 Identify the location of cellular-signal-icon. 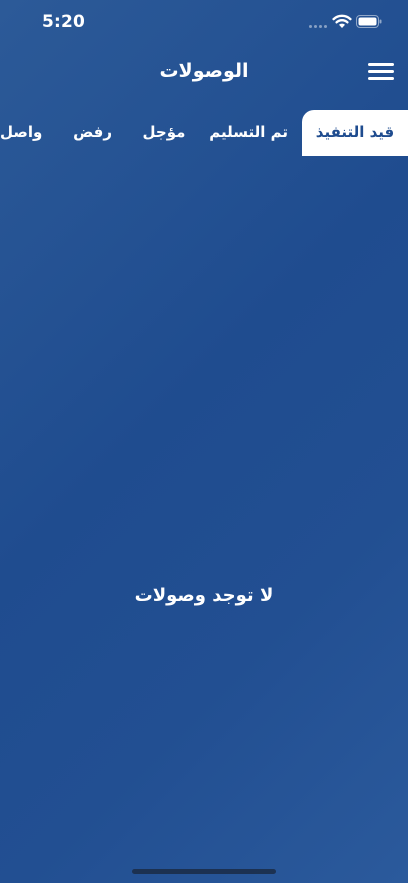
(318, 26).